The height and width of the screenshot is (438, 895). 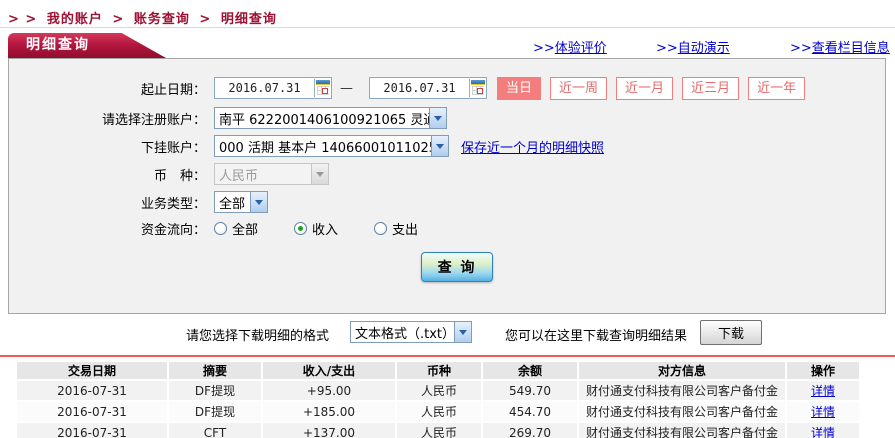 I want to click on flow-all-radio: 全部, so click(x=236, y=228).